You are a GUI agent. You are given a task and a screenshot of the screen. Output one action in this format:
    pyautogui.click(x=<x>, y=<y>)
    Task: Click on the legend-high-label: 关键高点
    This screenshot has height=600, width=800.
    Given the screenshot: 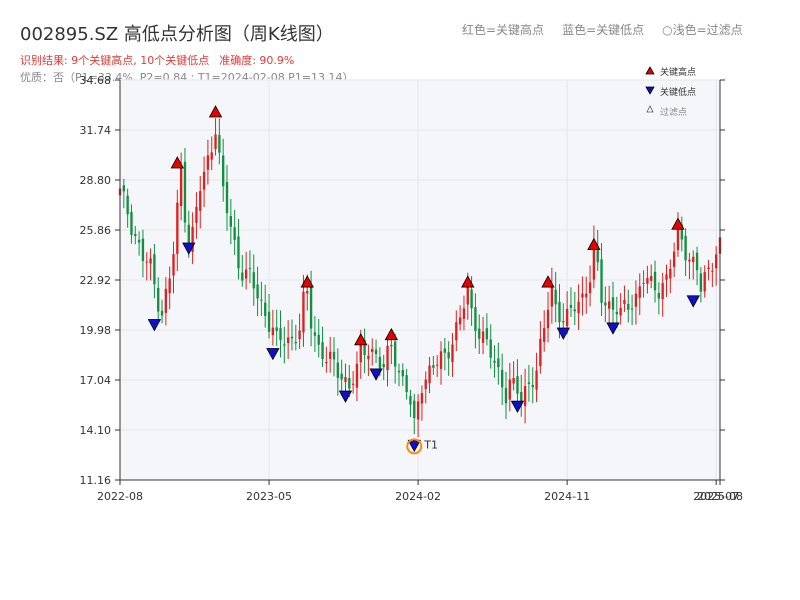 What is the action you would take?
    pyautogui.click(x=678, y=72)
    